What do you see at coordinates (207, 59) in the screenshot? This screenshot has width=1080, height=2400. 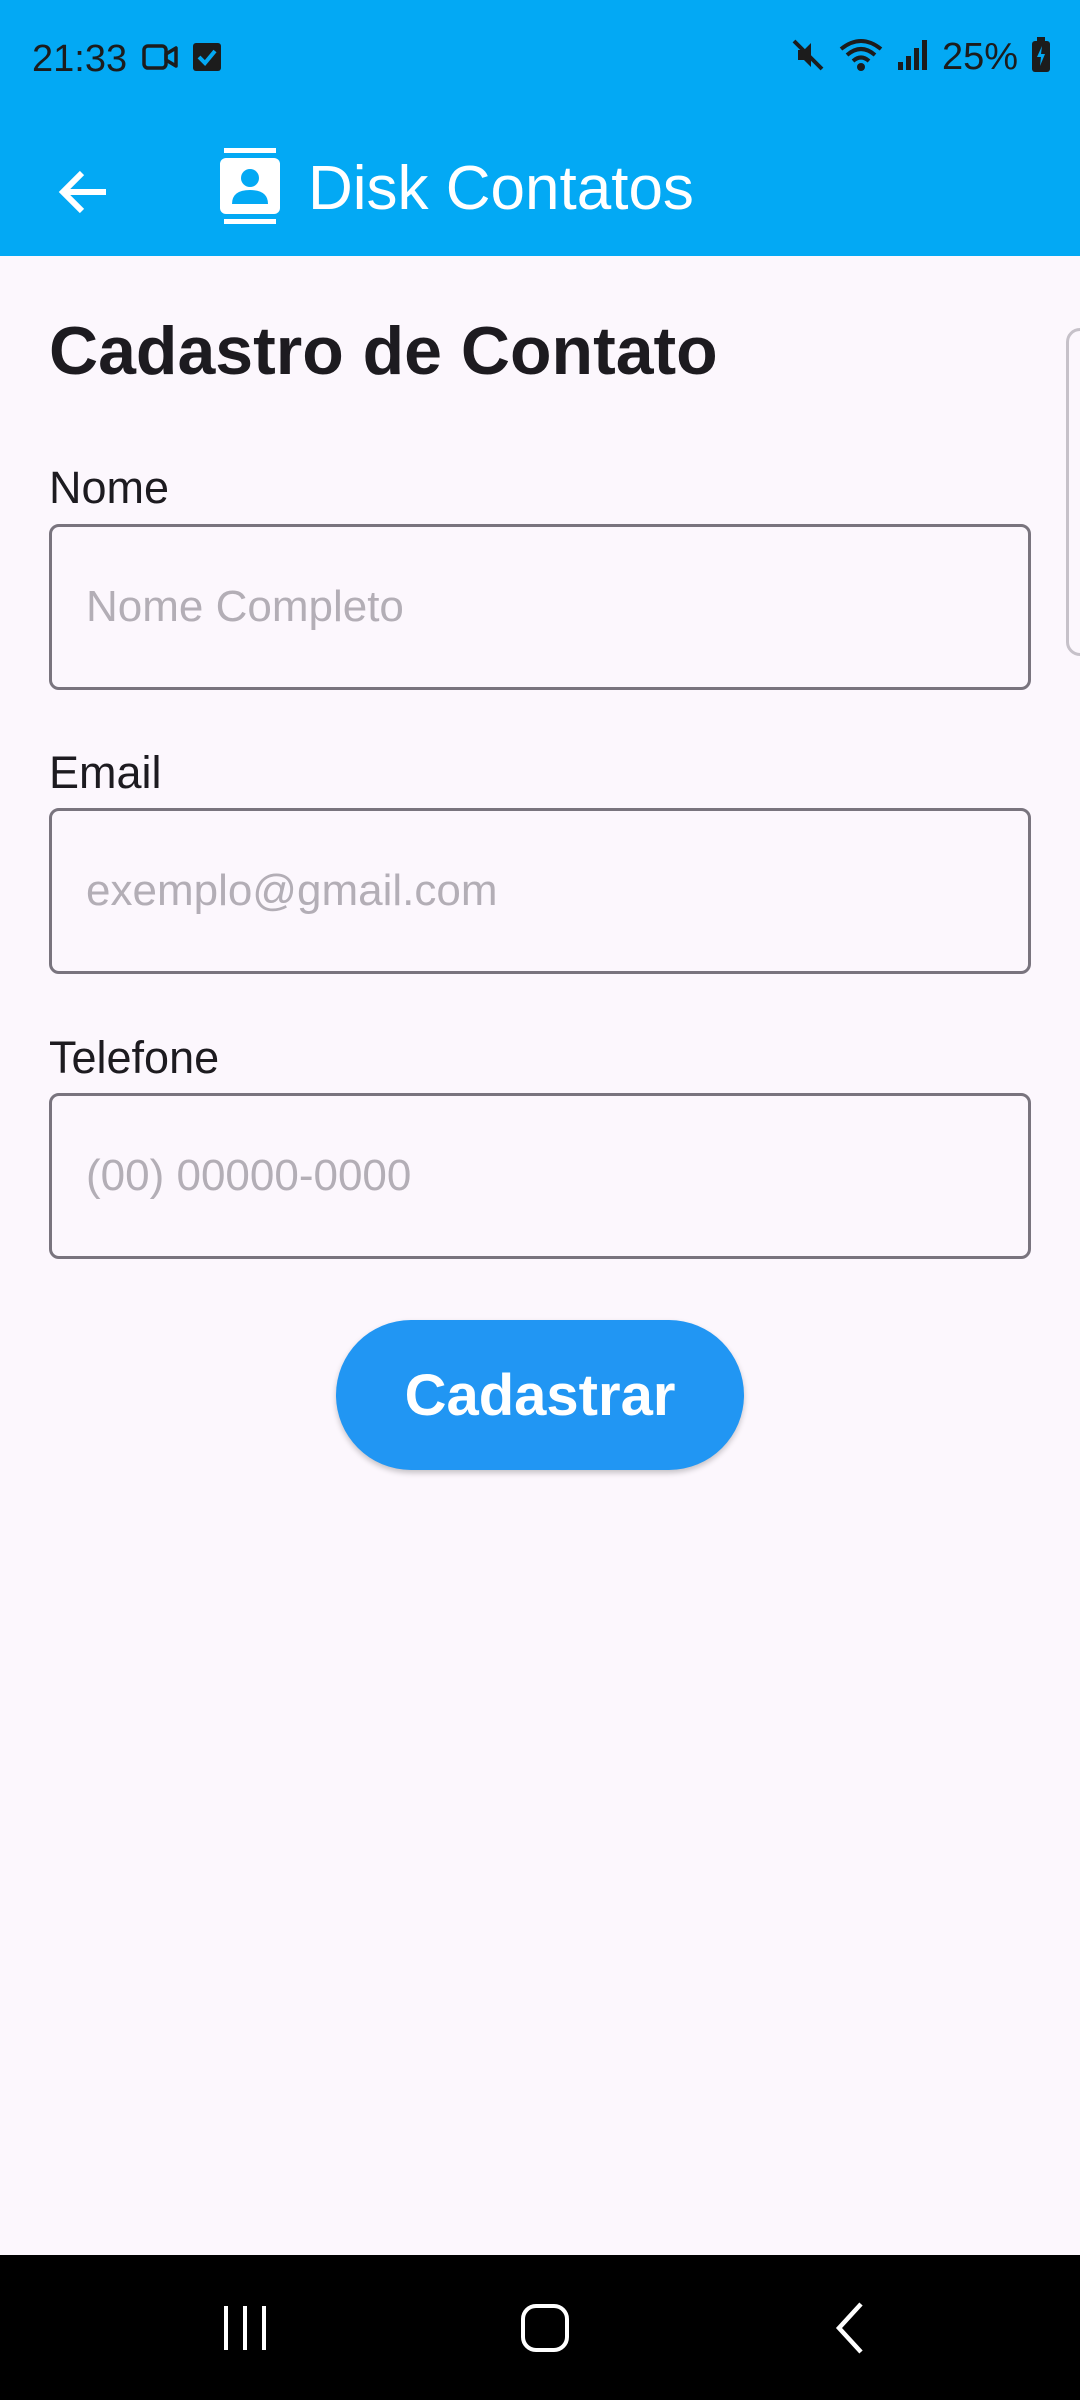 I see `checkbox-icon` at bounding box center [207, 59].